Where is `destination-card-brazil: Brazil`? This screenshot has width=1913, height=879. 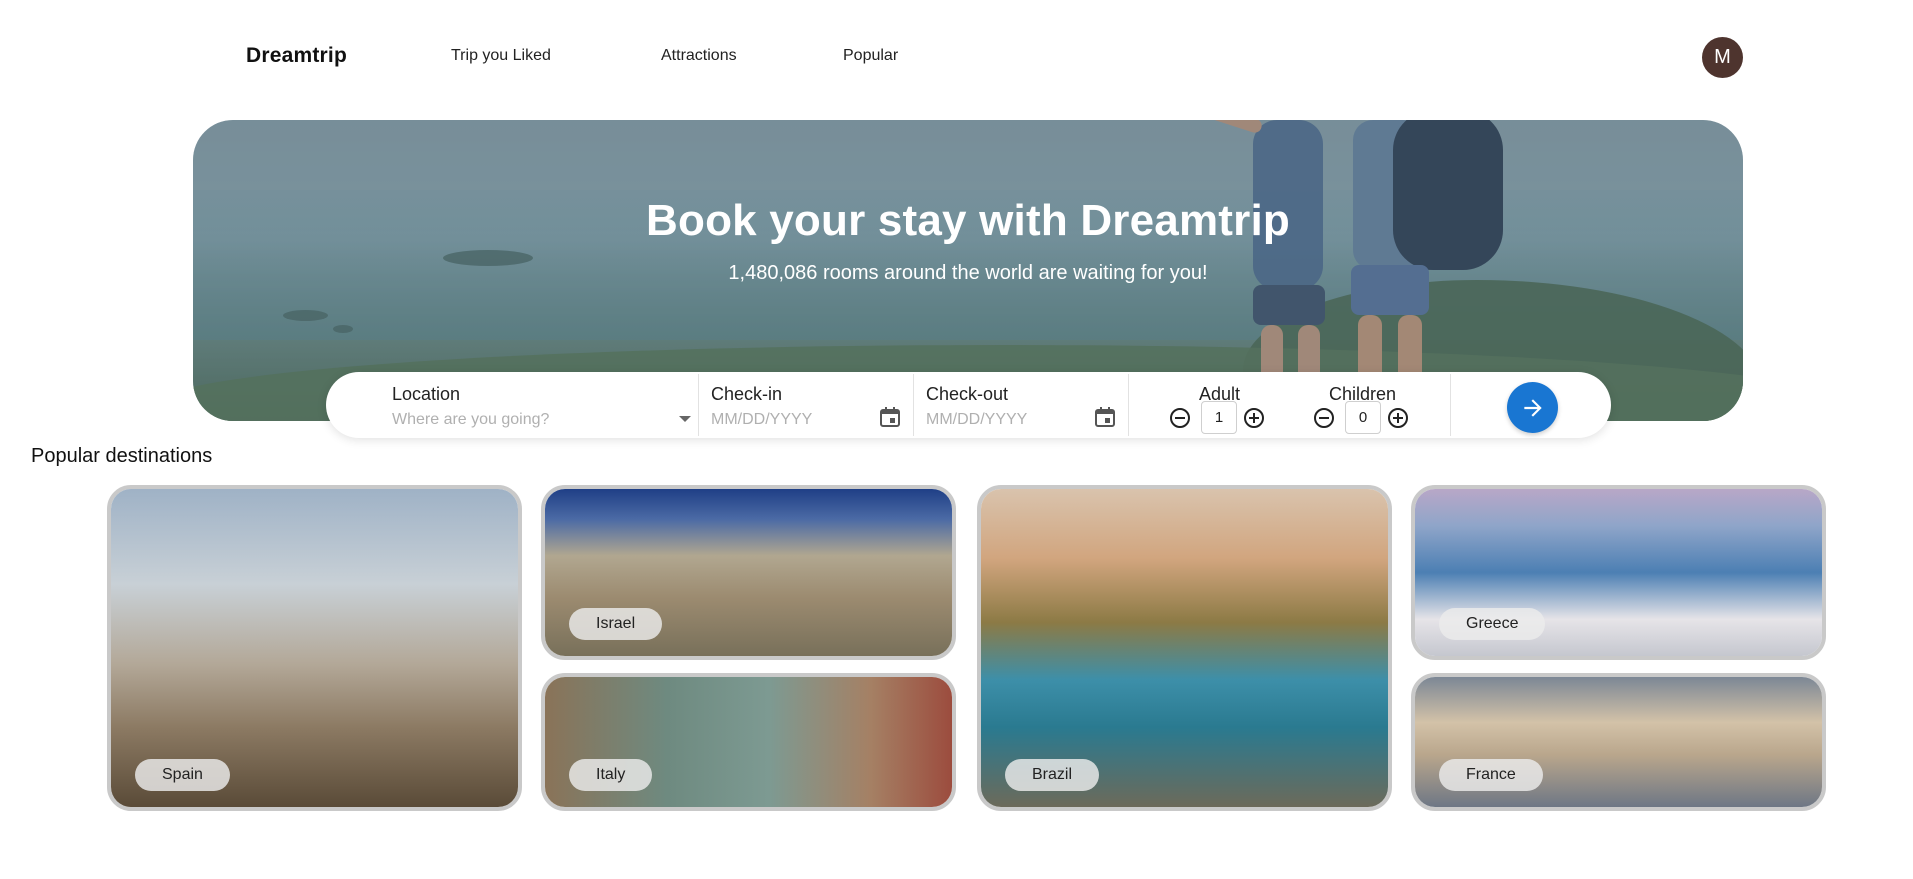 destination-card-brazil: Brazil is located at coordinates (1184, 648).